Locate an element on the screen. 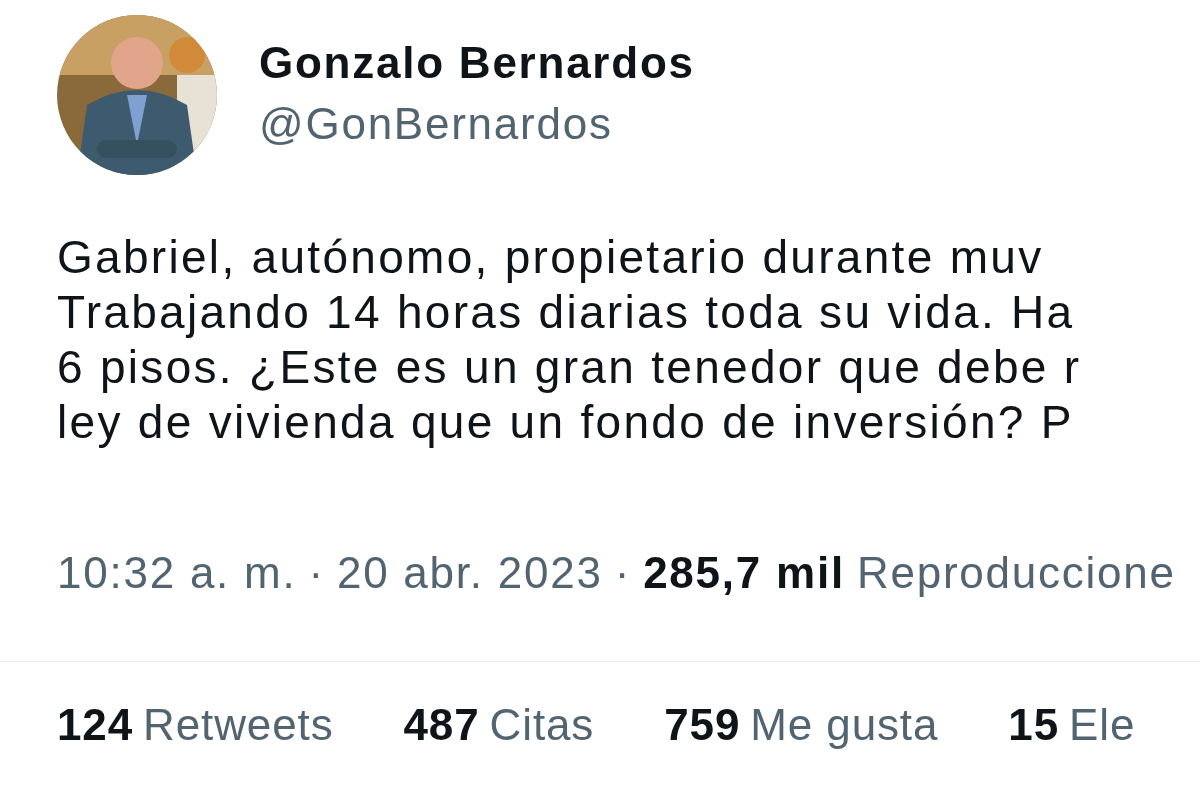 This screenshot has width=1200, height=800. author-name: Gonzalo Bernardos is located at coordinates (477, 62).